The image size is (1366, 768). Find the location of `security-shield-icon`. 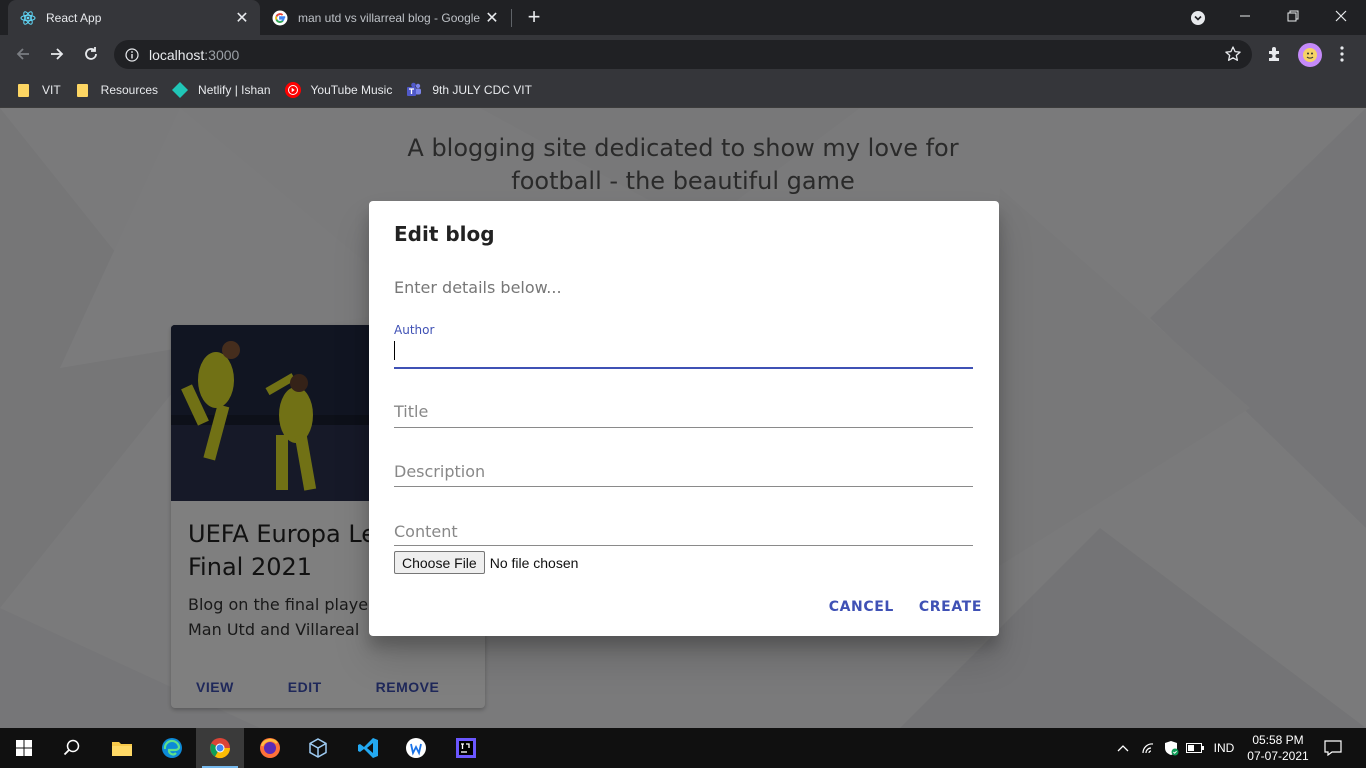

security-shield-icon is located at coordinates (1171, 748).